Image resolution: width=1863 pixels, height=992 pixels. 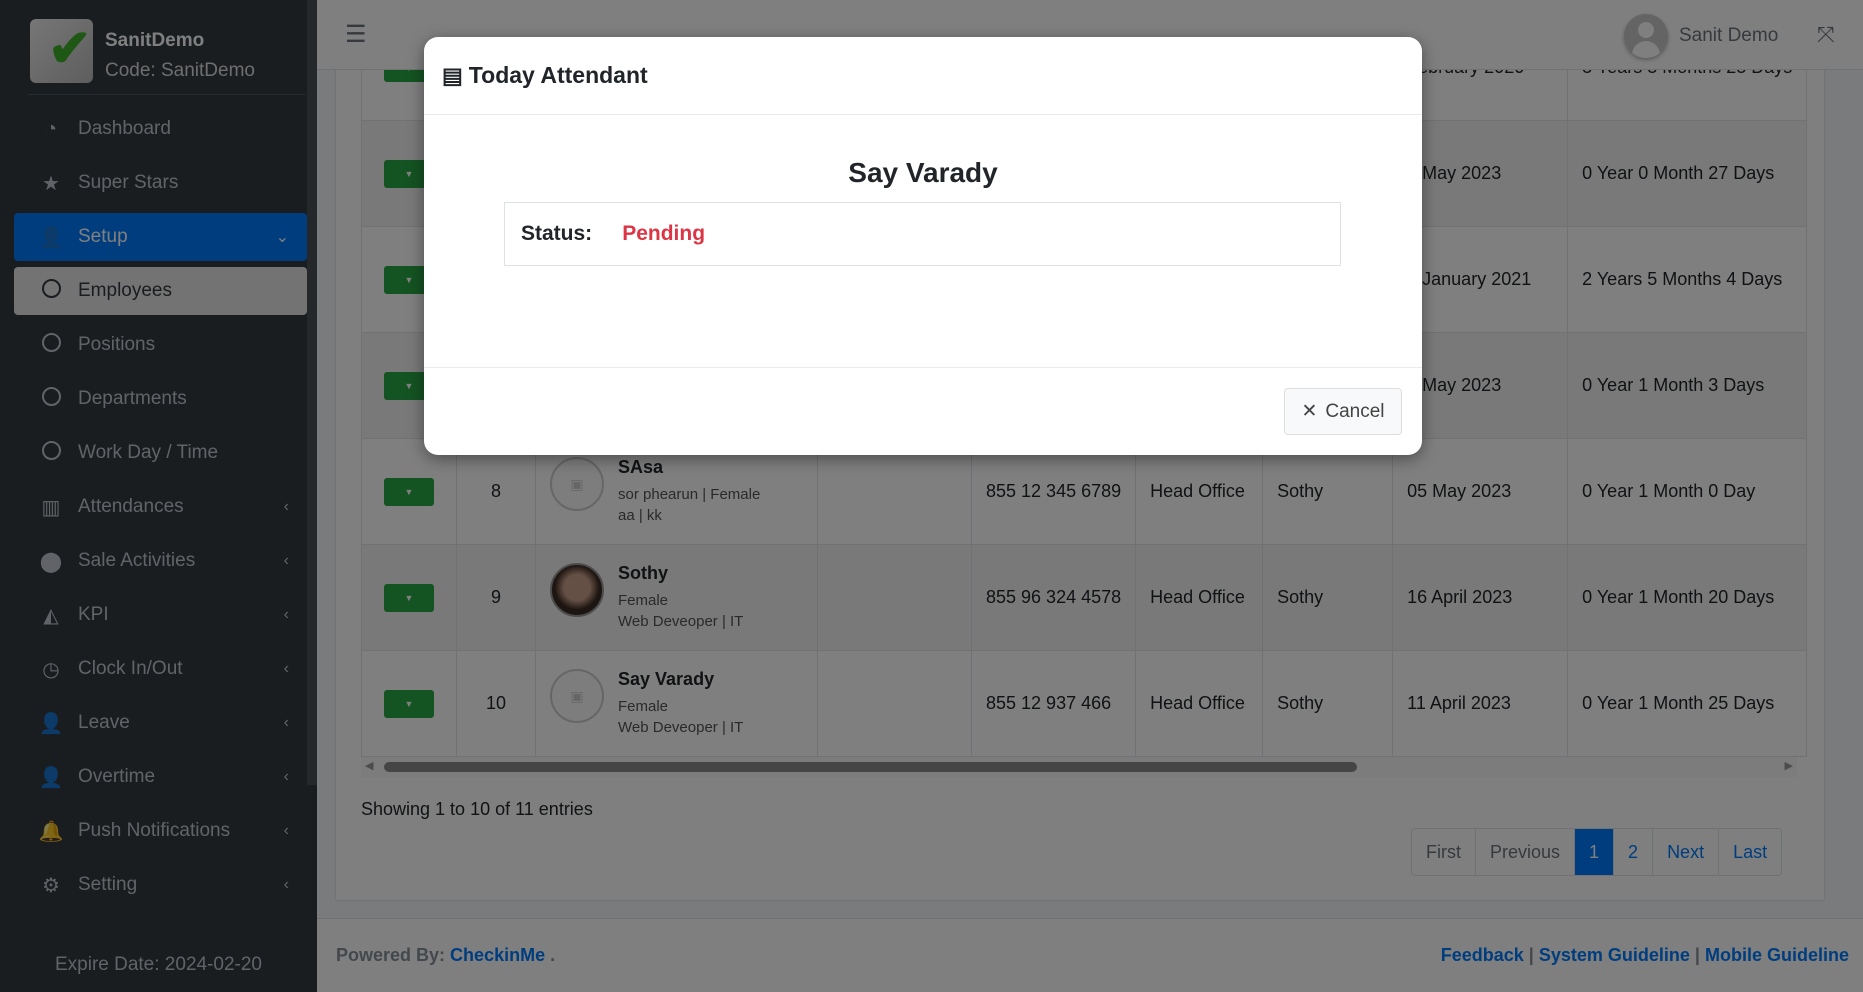 I want to click on modal-header: ▤ Today Attendant, so click(x=923, y=76).